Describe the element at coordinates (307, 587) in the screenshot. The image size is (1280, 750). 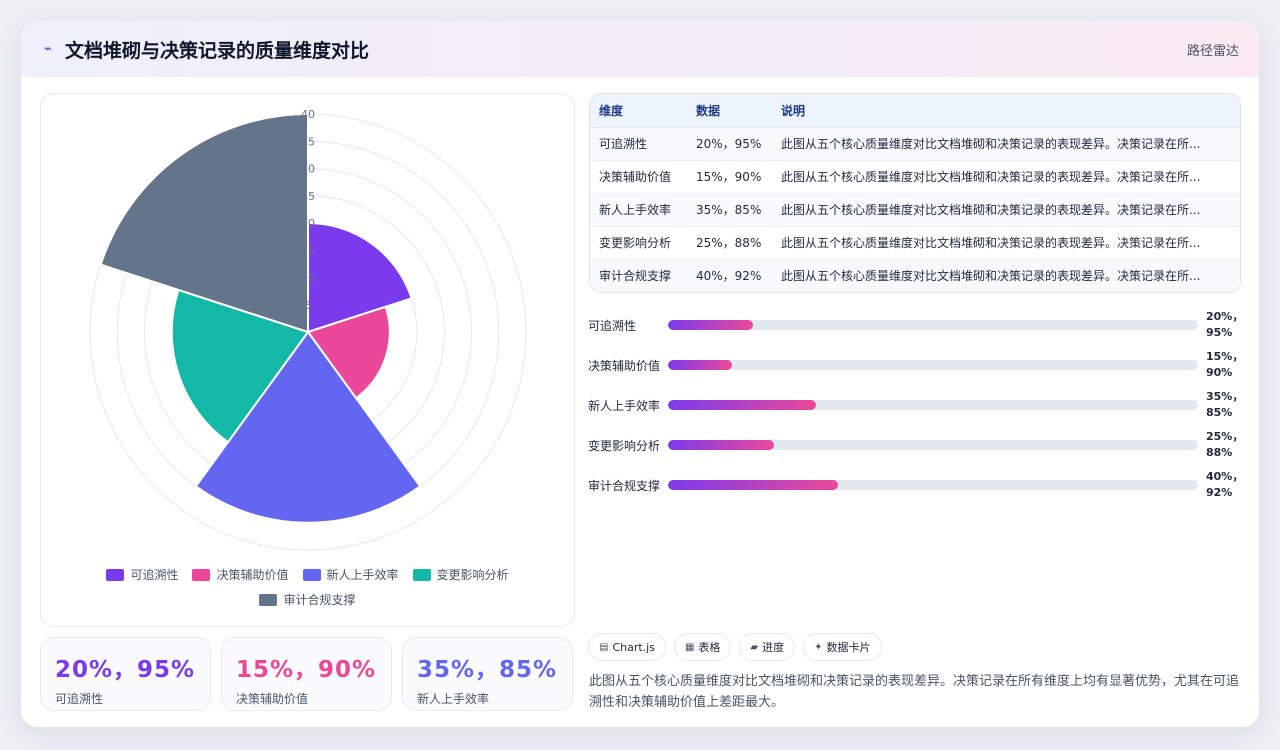
I see `chart-legend: 可追溯性 决策辅助价值 新人上手效率 变更影响分析审计合规支撑` at that location.